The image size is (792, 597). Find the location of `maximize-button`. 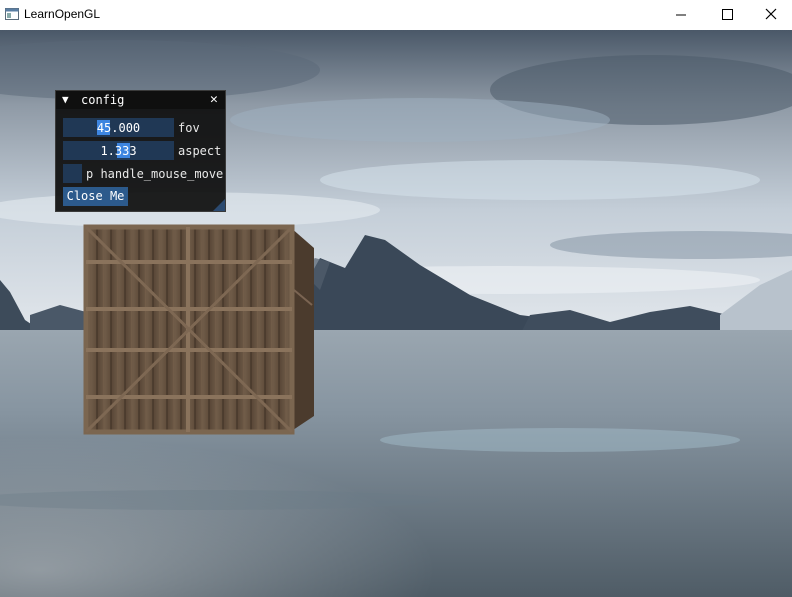

maximize-button is located at coordinates (727, 15).